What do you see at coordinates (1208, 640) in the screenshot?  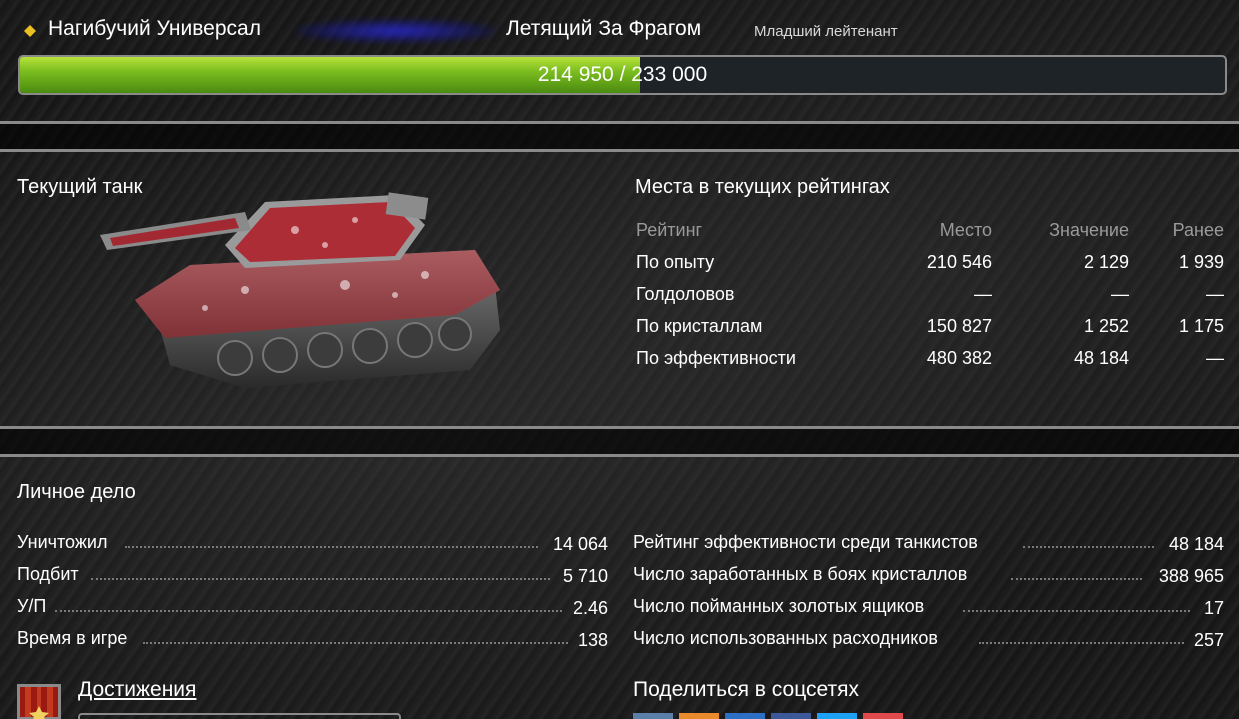 I see `stat-value: 257` at bounding box center [1208, 640].